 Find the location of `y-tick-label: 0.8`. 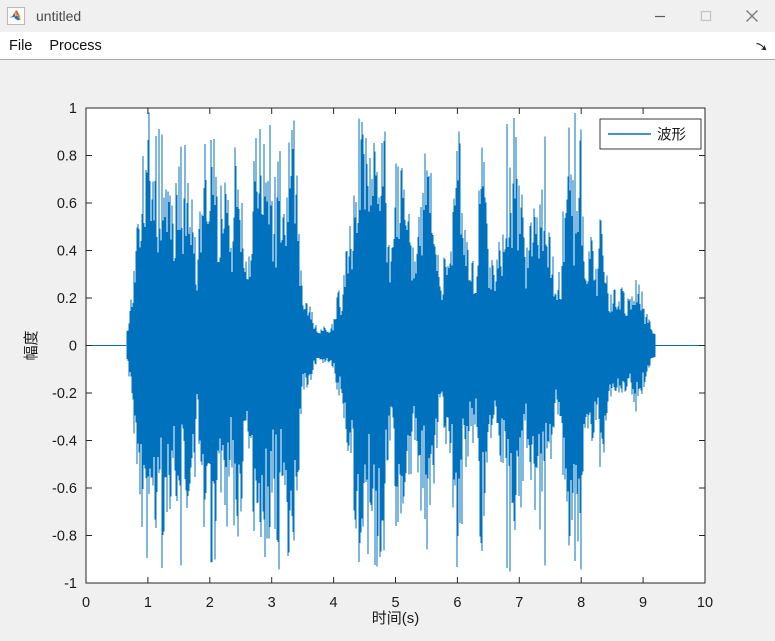

y-tick-label: 0.8 is located at coordinates (67, 157).